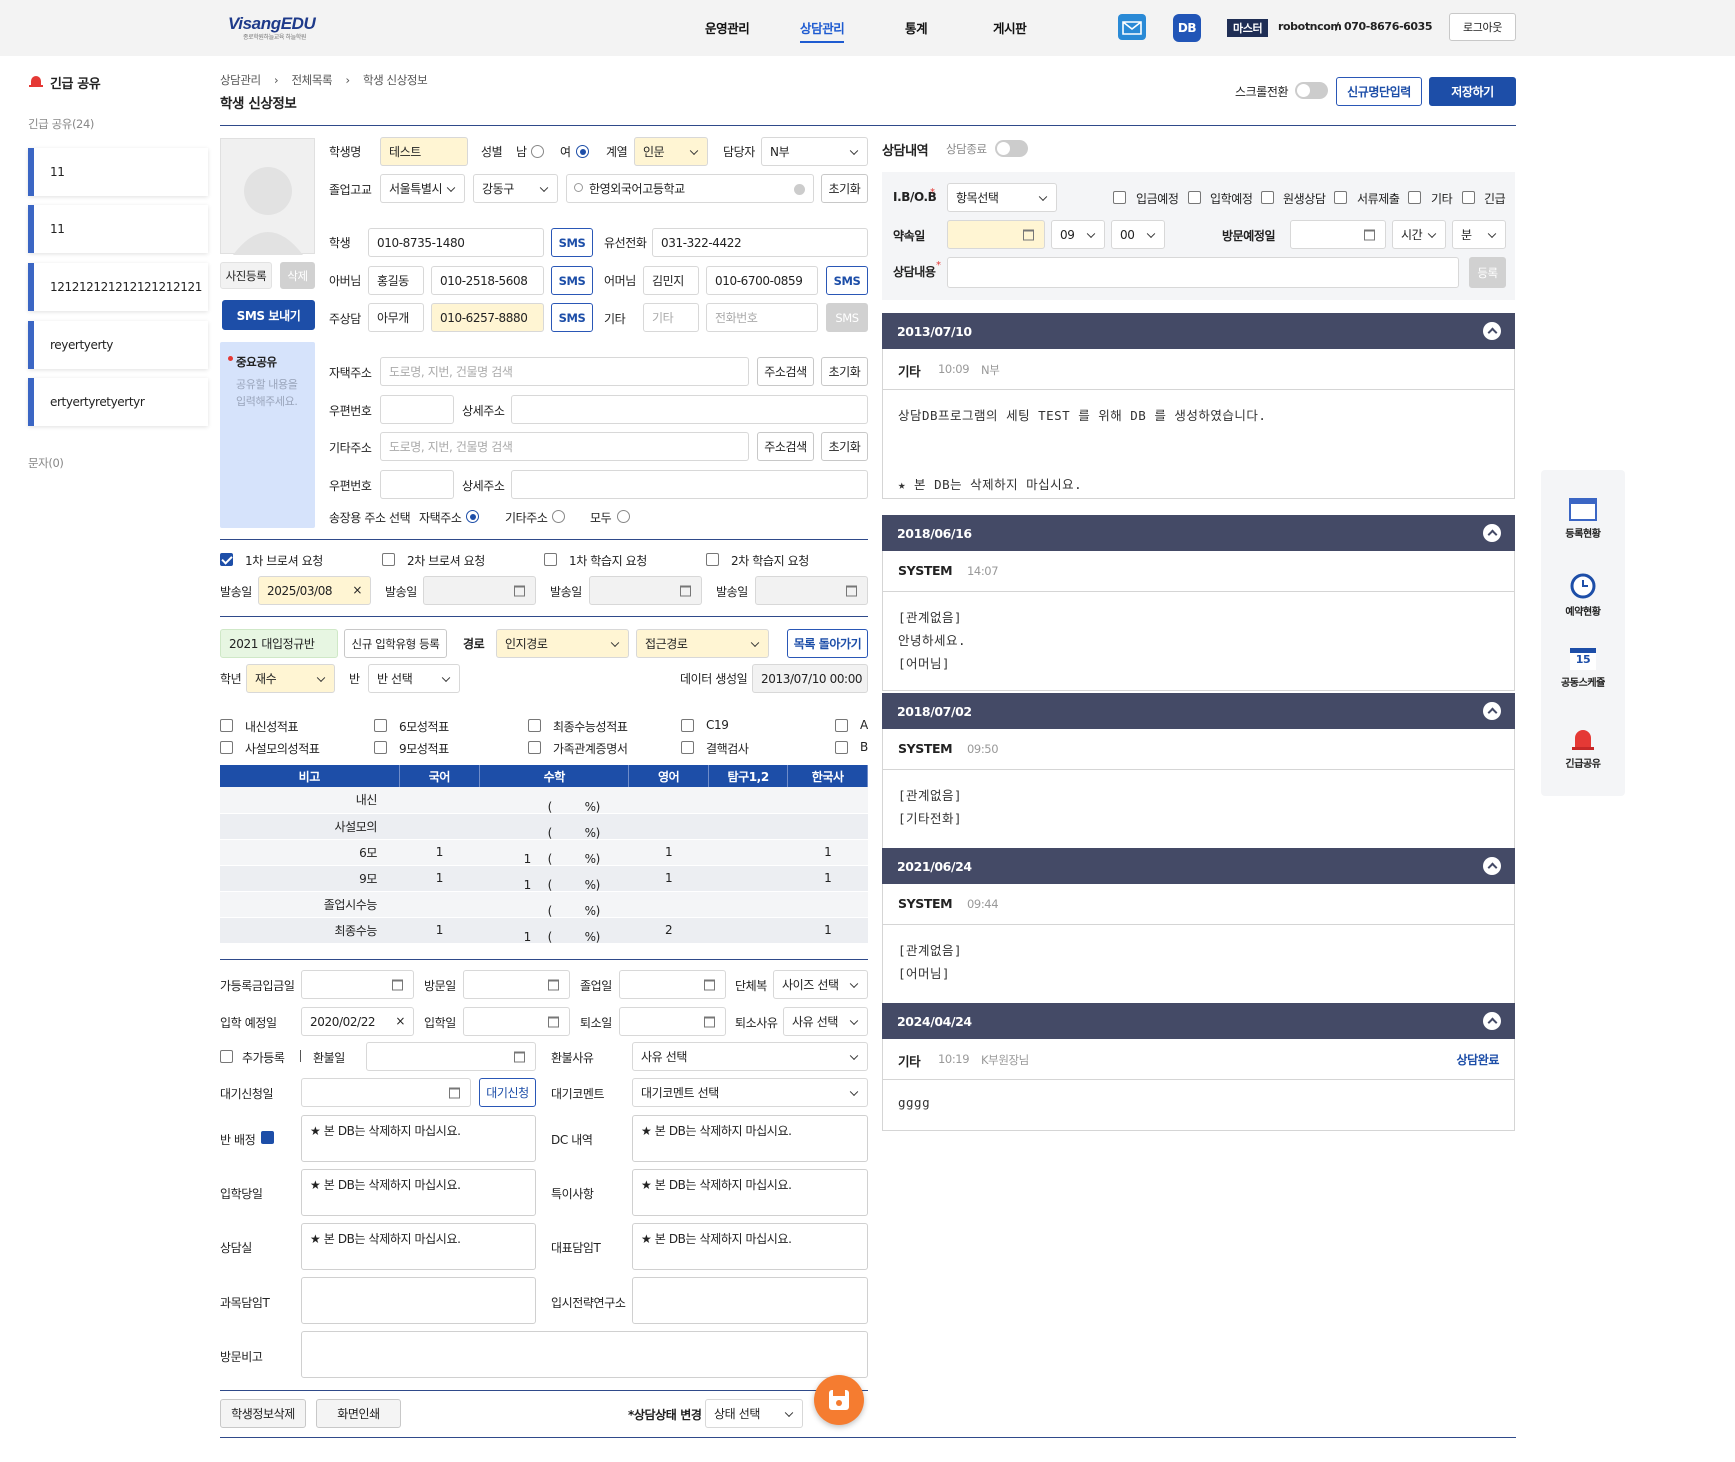  Describe the element at coordinates (246, 275) in the screenshot. I see `photo-register-button: 사진등록` at that location.